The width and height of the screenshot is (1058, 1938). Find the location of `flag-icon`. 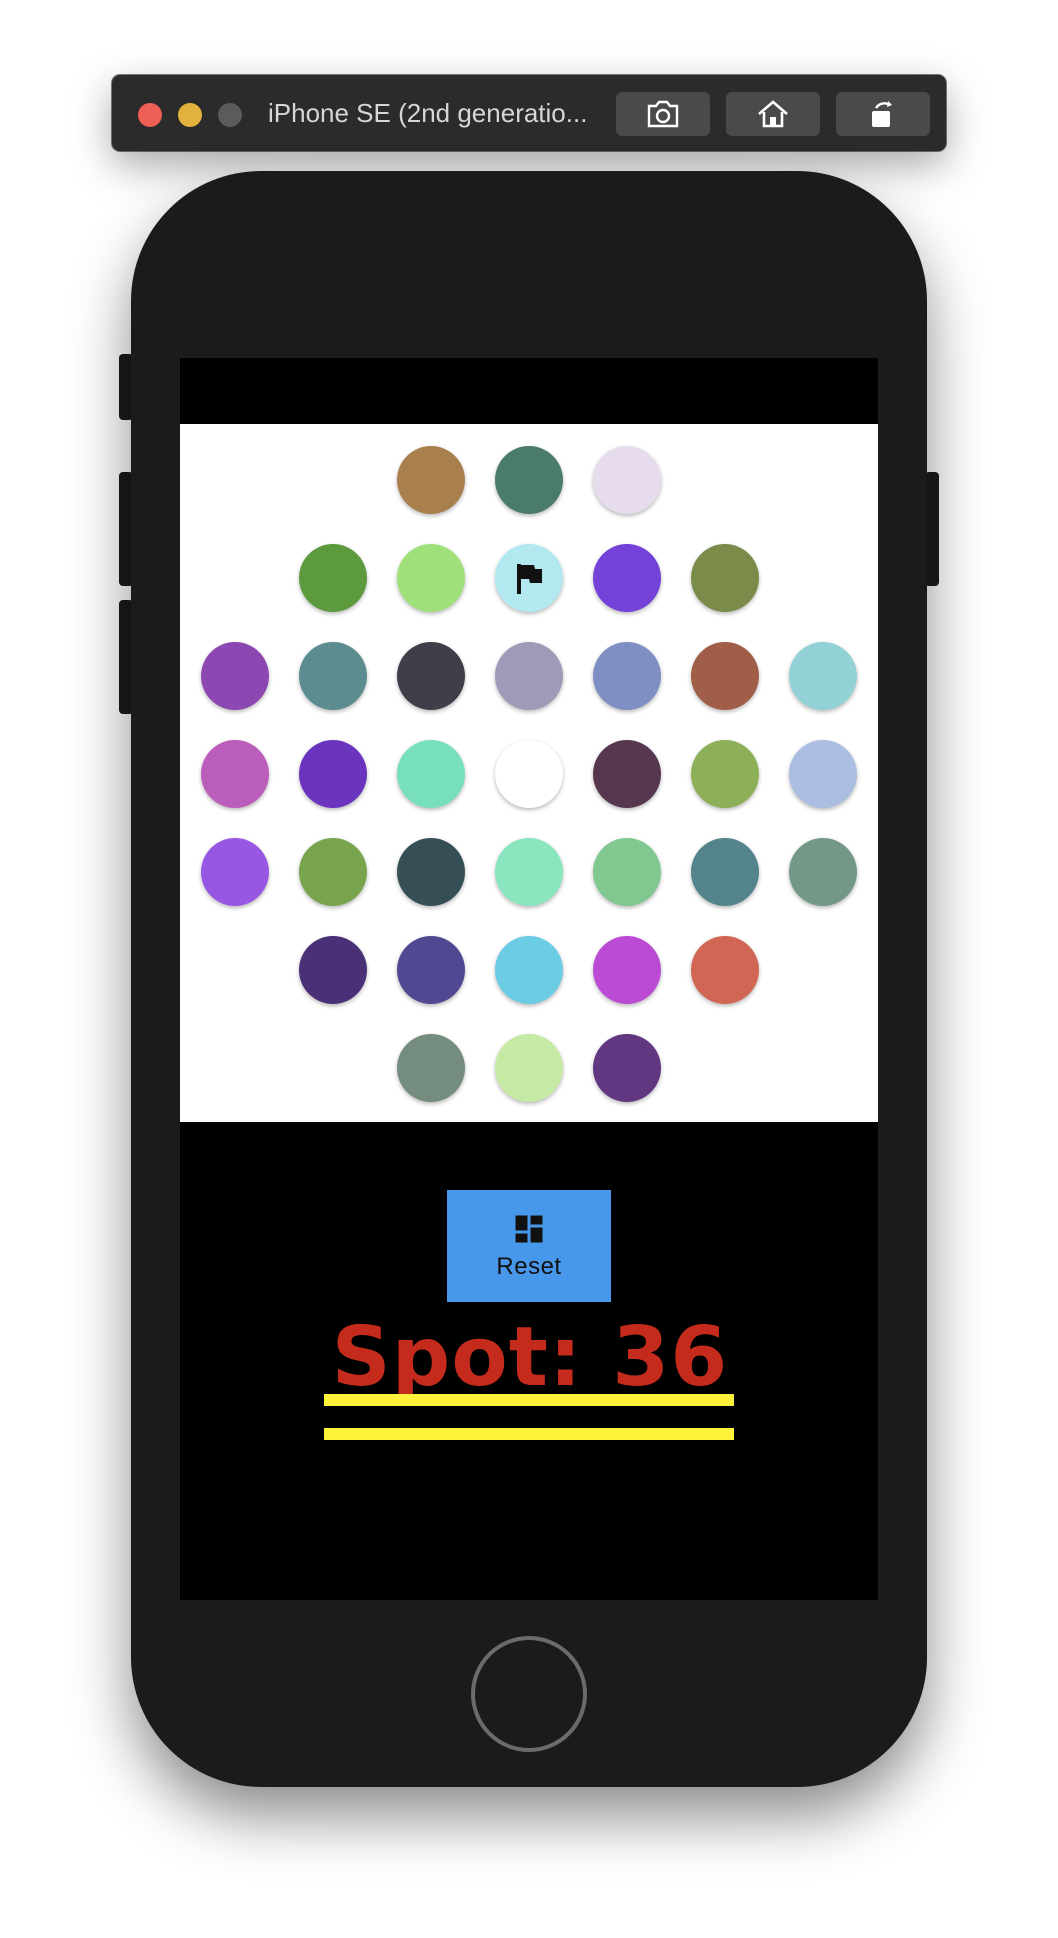

flag-icon is located at coordinates (529, 579).